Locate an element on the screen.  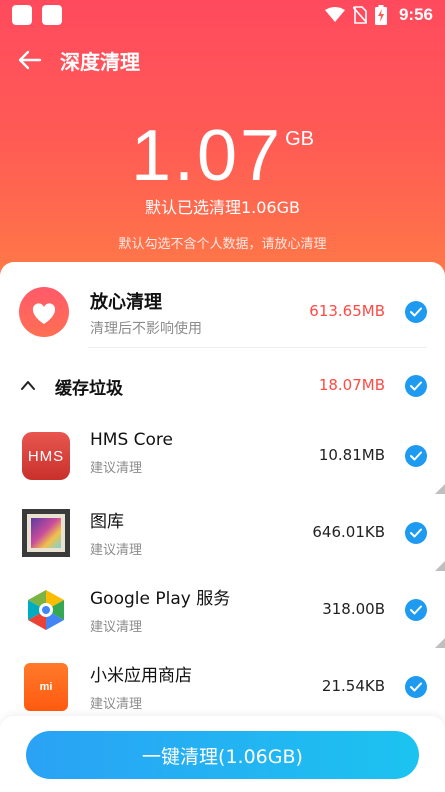
mi-icon-label: mi is located at coordinates (46, 687).